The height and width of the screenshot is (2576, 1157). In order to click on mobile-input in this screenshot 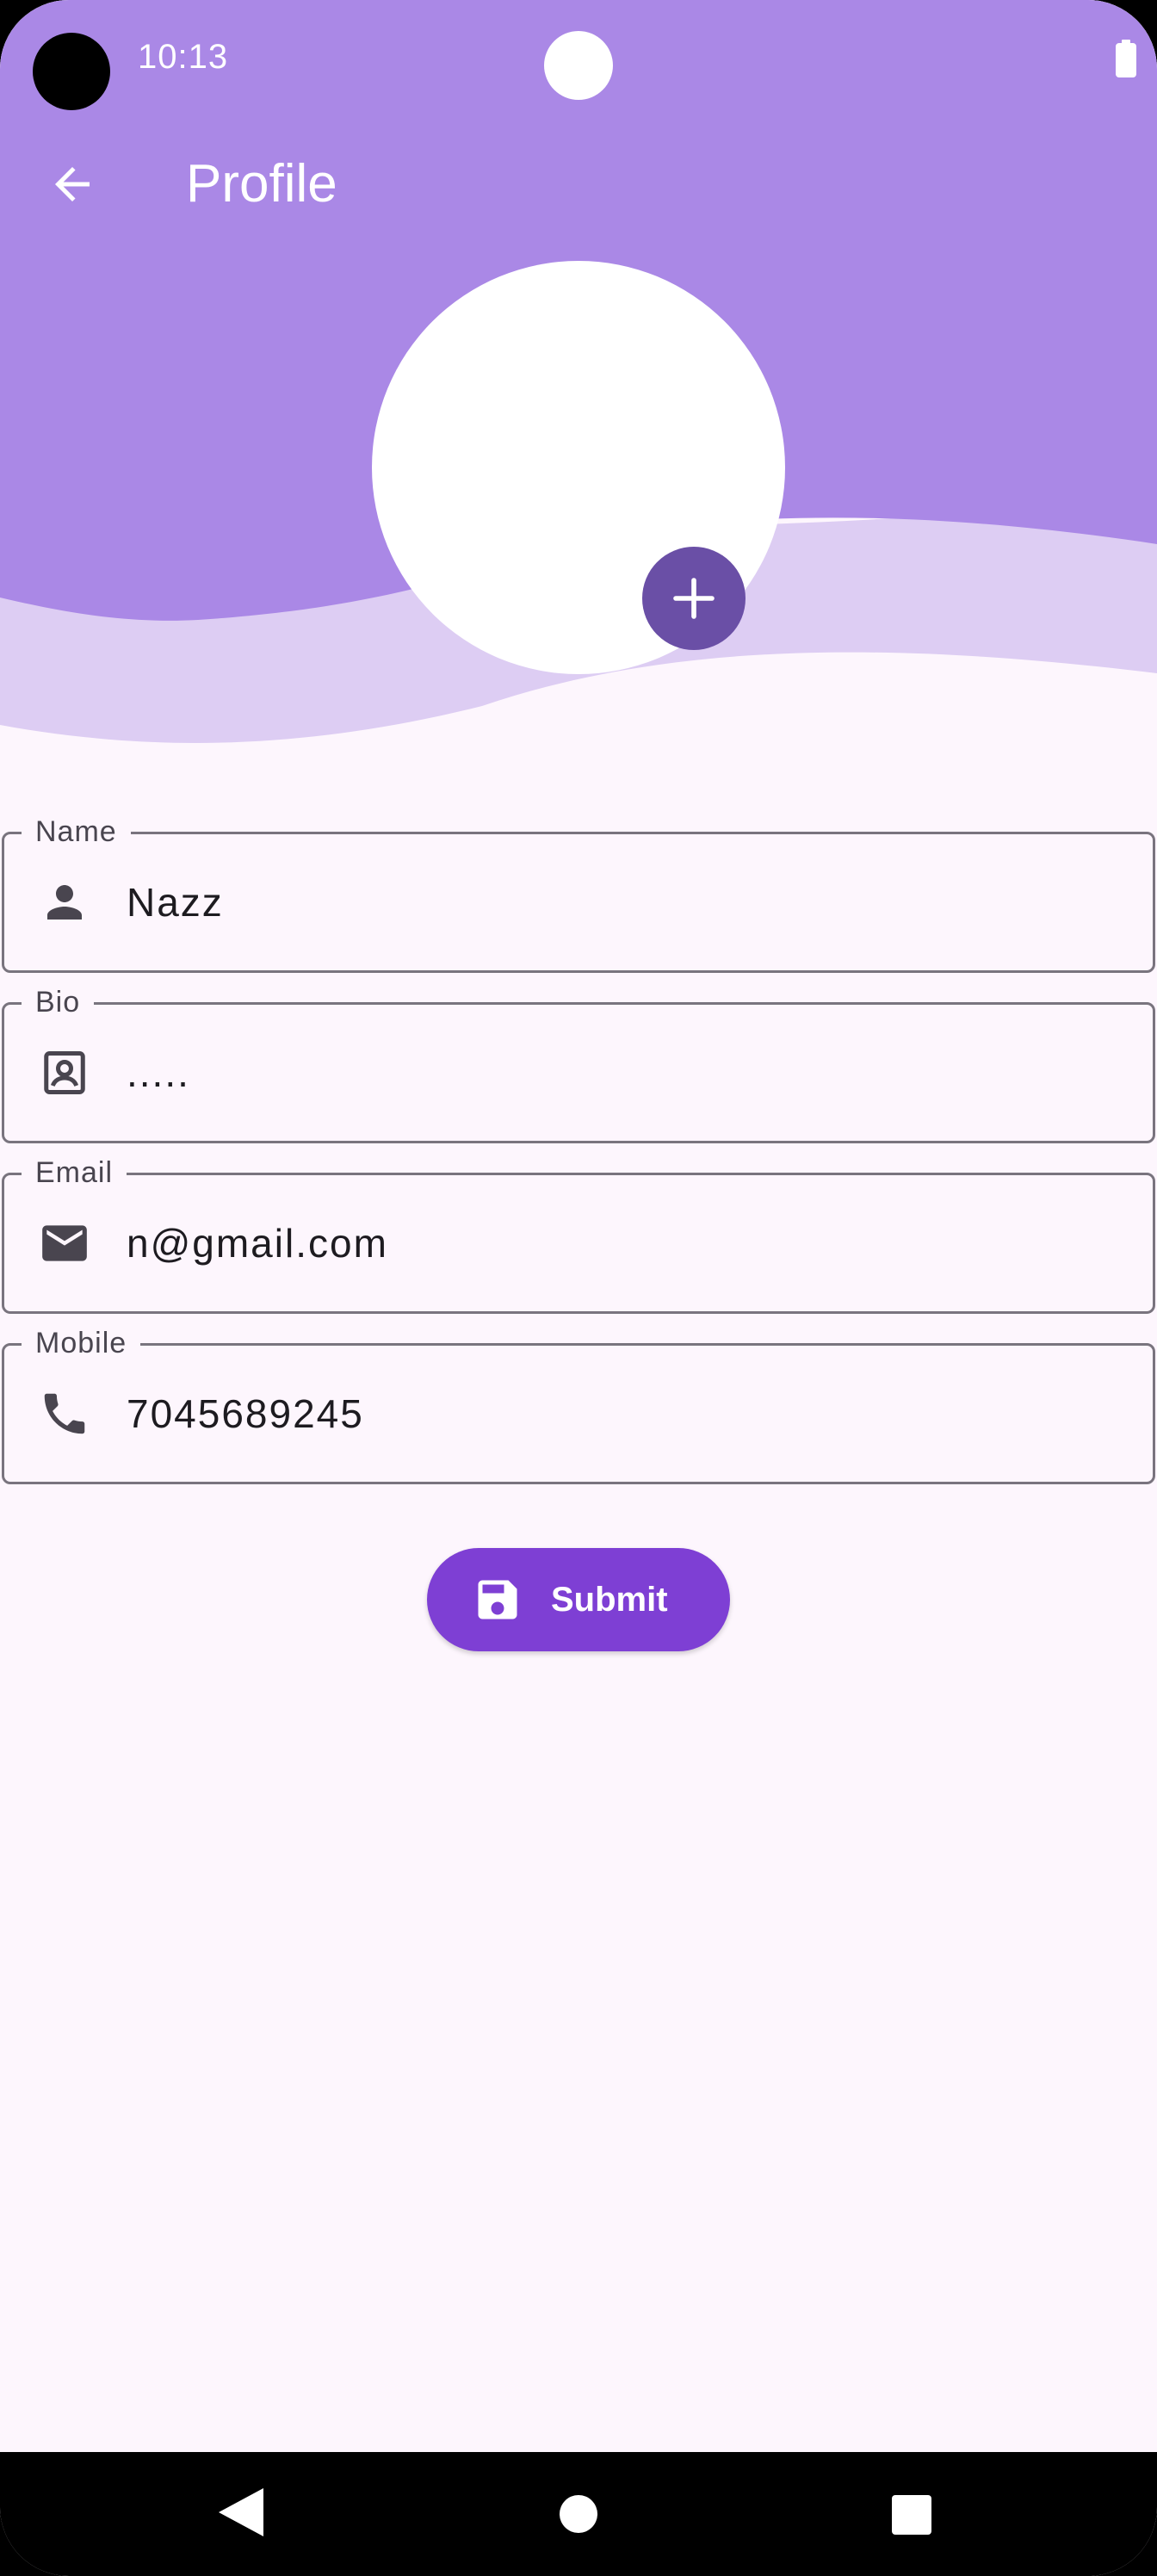, I will do `click(631, 1414)`.